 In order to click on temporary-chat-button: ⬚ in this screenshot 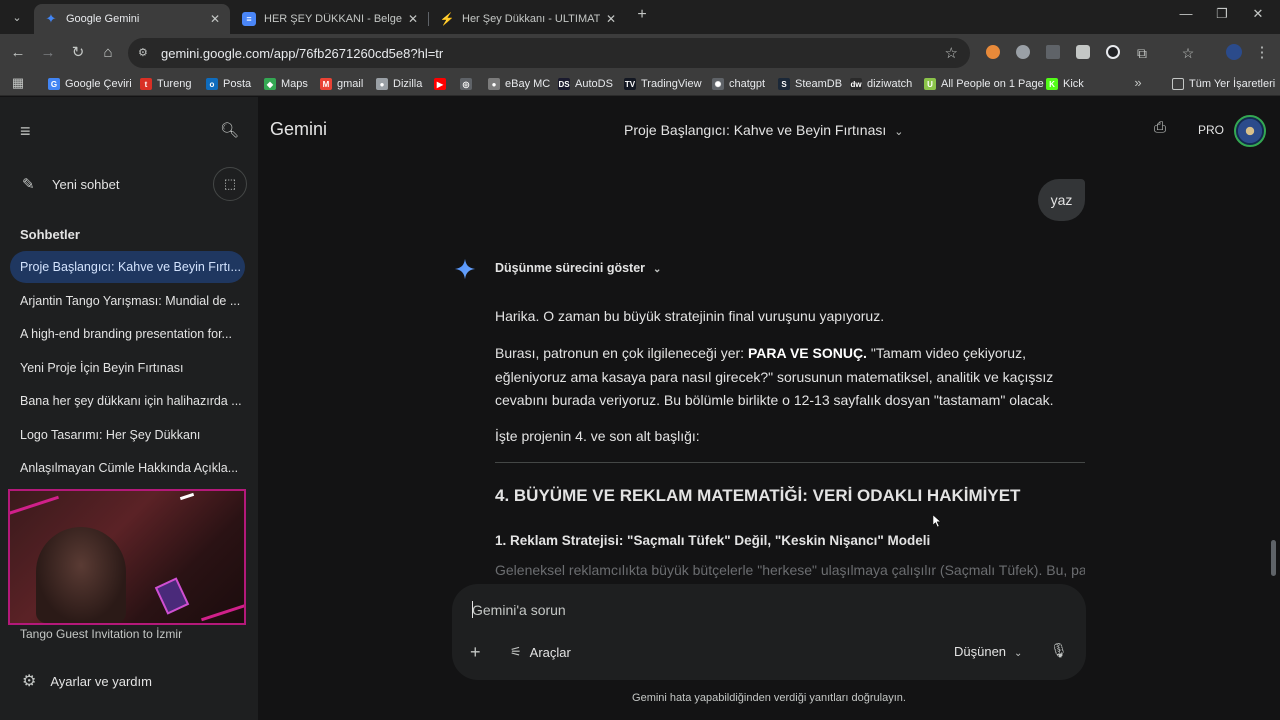, I will do `click(230, 184)`.